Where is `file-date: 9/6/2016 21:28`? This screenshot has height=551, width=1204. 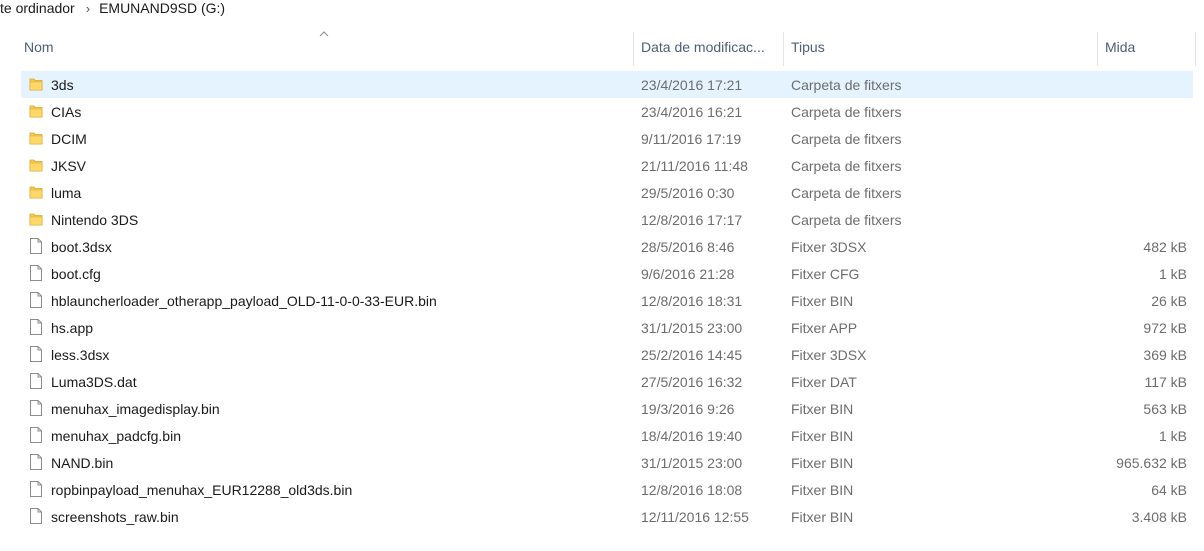
file-date: 9/6/2016 21:28 is located at coordinates (688, 274).